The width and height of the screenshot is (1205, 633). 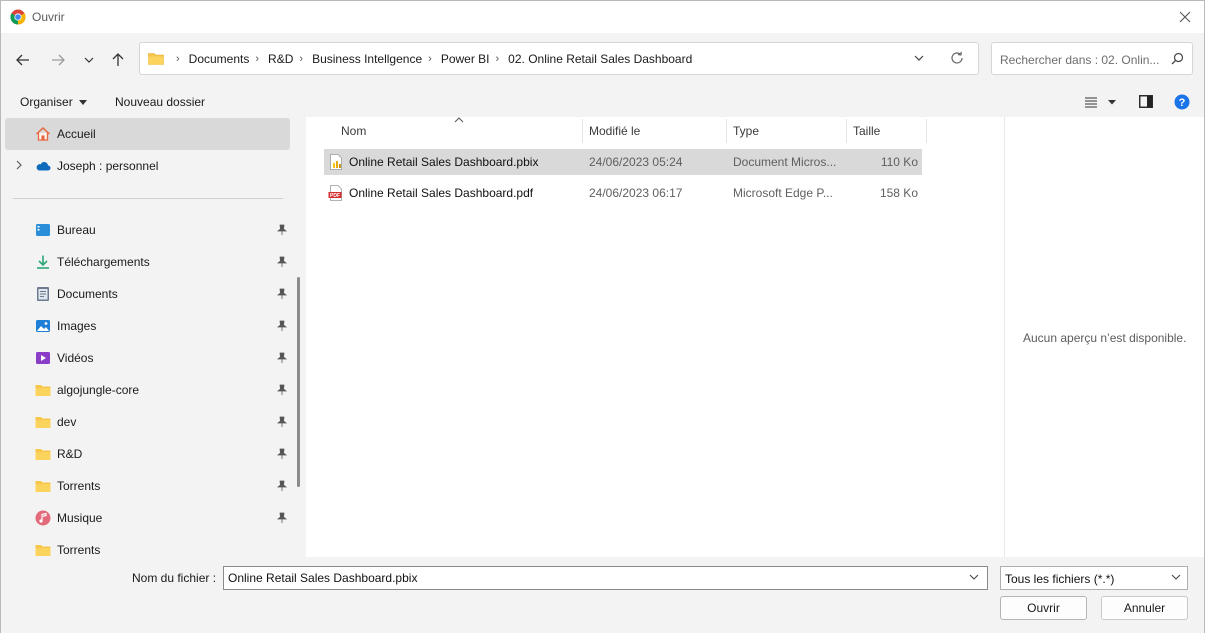 What do you see at coordinates (605, 578) in the screenshot?
I see `filename-input` at bounding box center [605, 578].